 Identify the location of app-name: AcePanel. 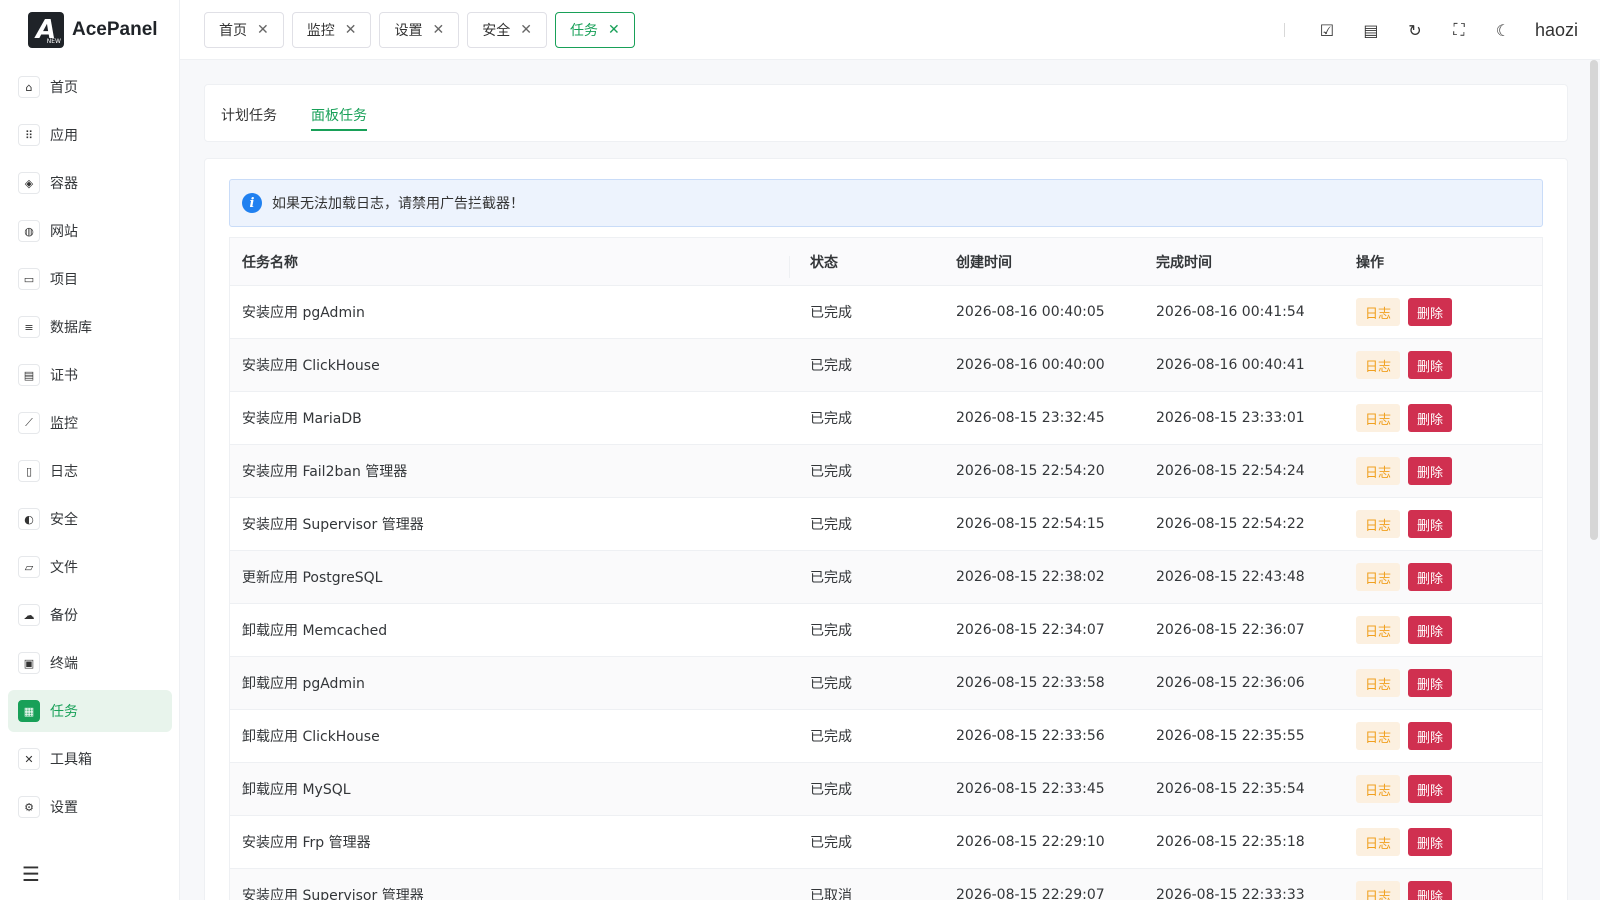
(115, 29).